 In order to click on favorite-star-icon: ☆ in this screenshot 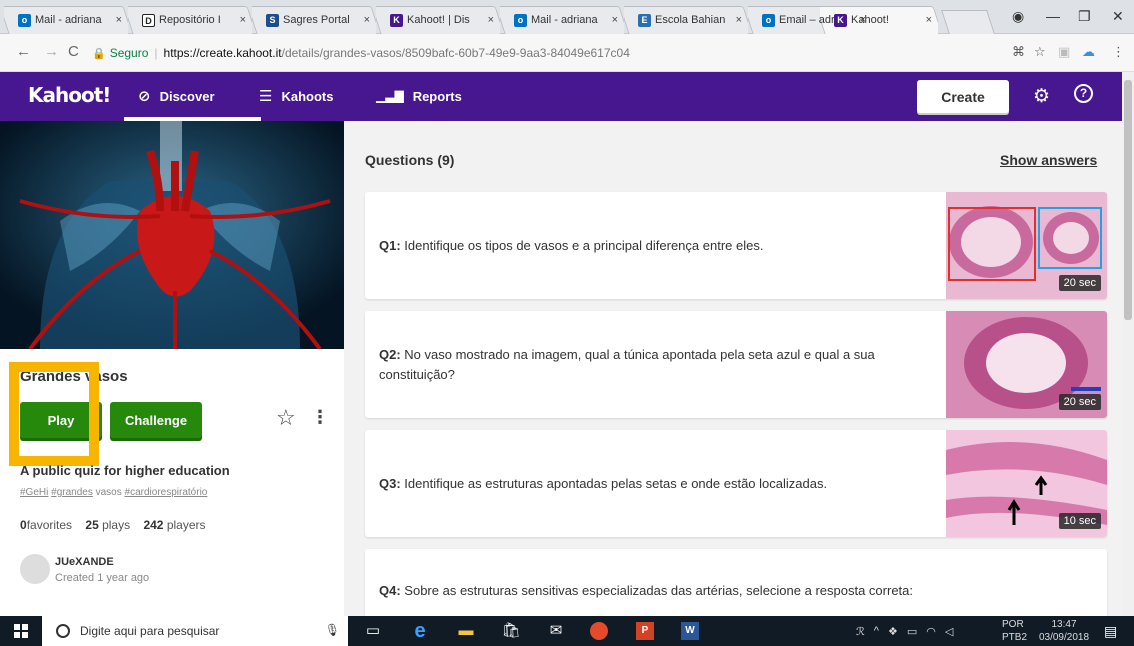, I will do `click(286, 418)`.